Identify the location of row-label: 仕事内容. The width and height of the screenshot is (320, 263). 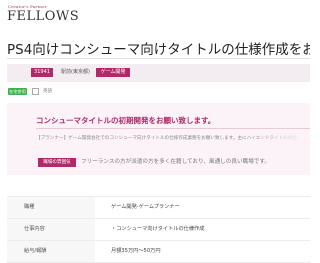
(51, 229).